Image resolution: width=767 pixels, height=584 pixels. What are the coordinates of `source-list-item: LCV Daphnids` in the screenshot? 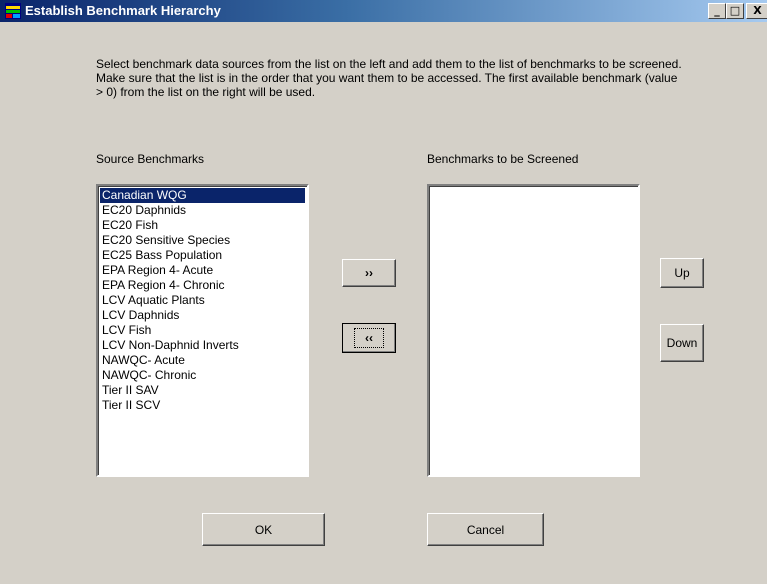 It's located at (202, 315).